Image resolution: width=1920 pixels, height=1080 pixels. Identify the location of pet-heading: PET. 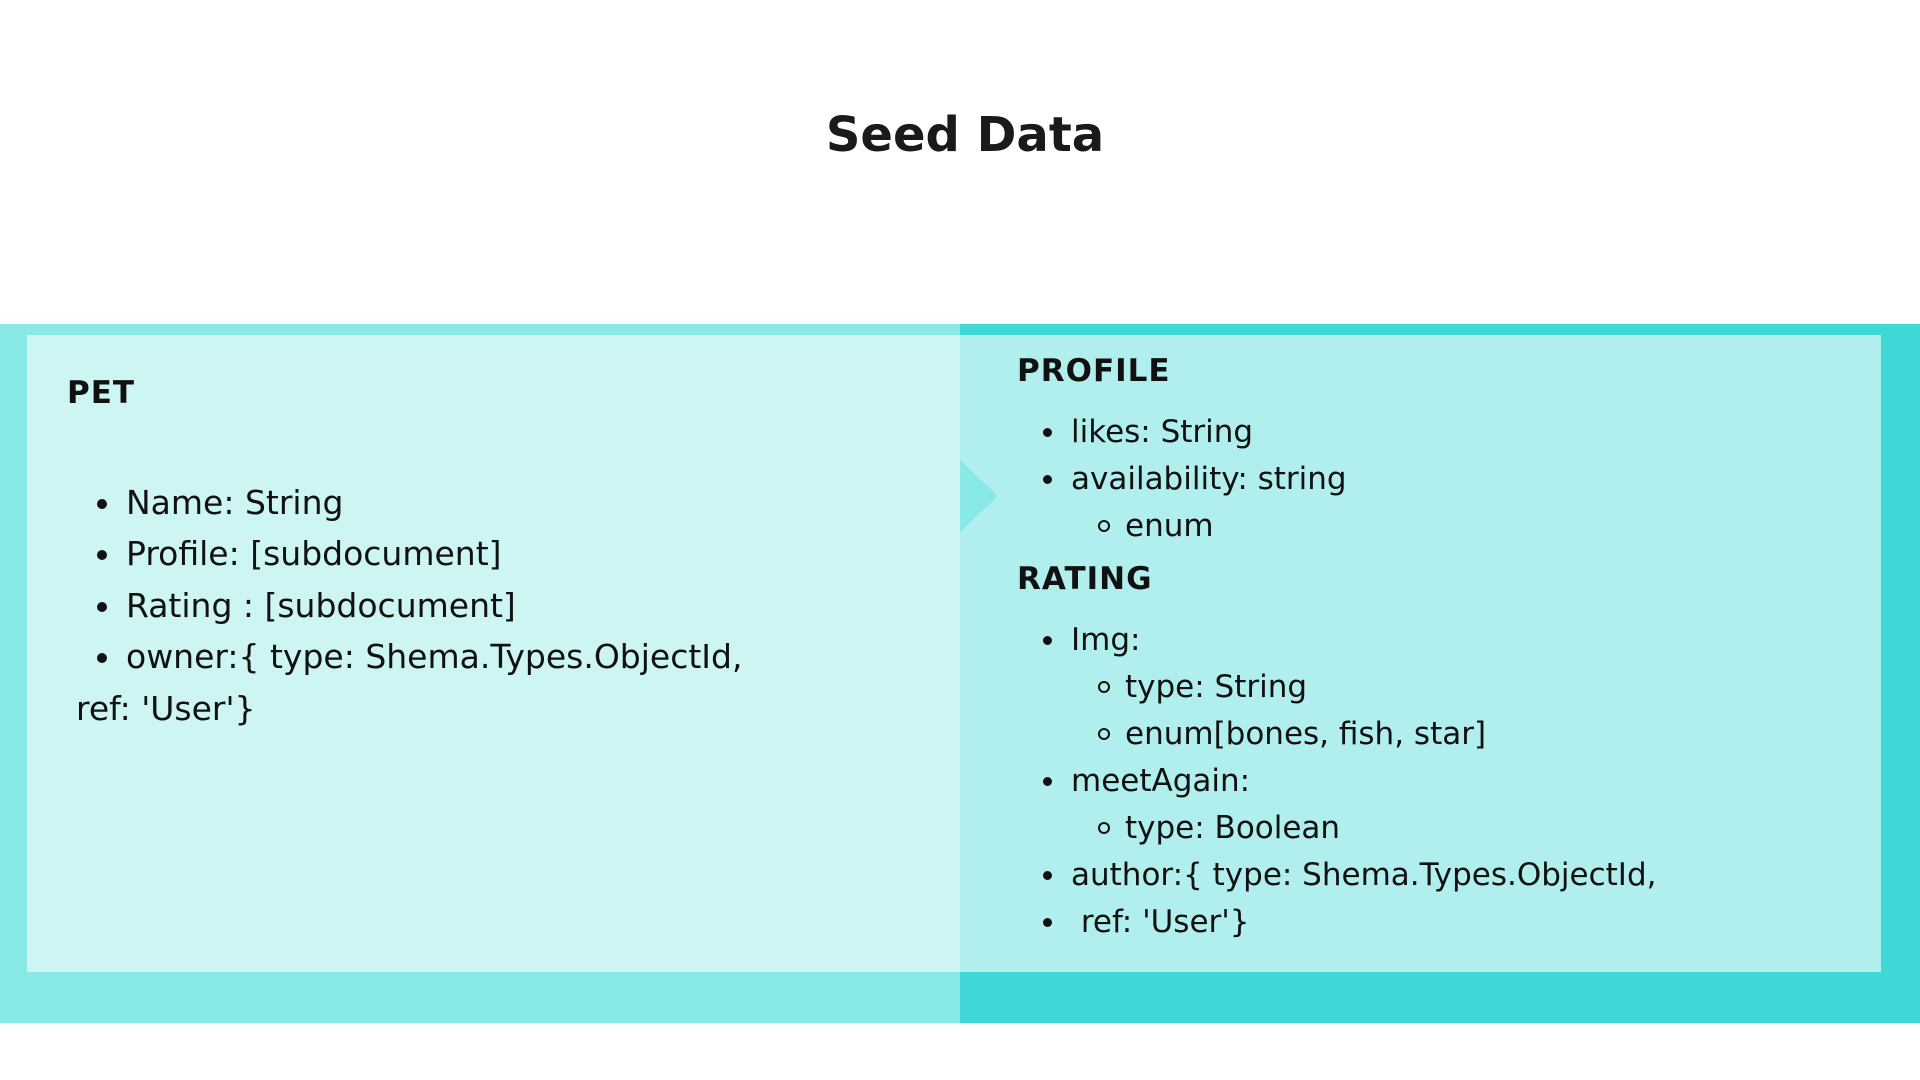
(101, 393).